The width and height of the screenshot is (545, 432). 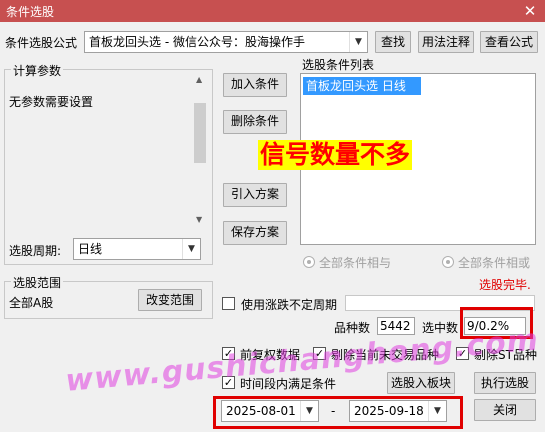 What do you see at coordinates (505, 355) in the screenshot?
I see `exclude-st-label: 剔除ST品种` at bounding box center [505, 355].